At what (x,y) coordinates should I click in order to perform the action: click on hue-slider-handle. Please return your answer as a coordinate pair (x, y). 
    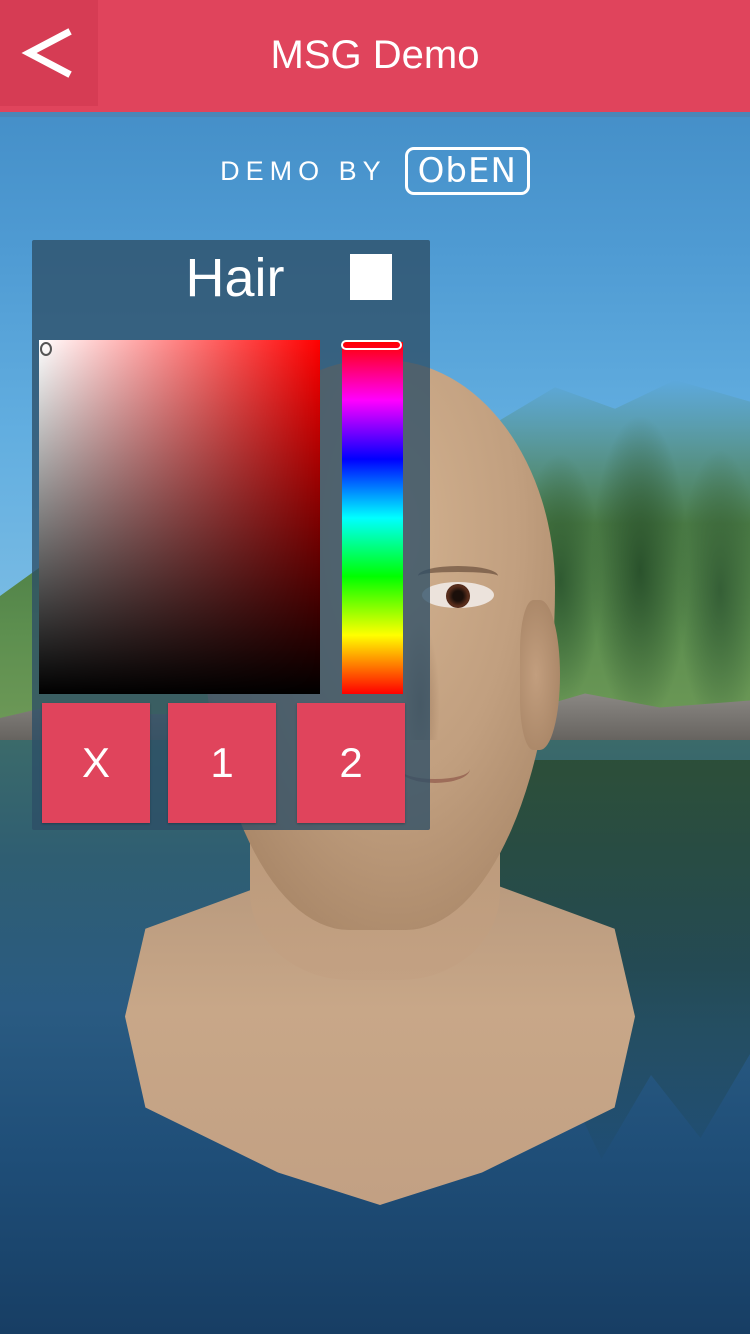
    Looking at the image, I should click on (371, 345).